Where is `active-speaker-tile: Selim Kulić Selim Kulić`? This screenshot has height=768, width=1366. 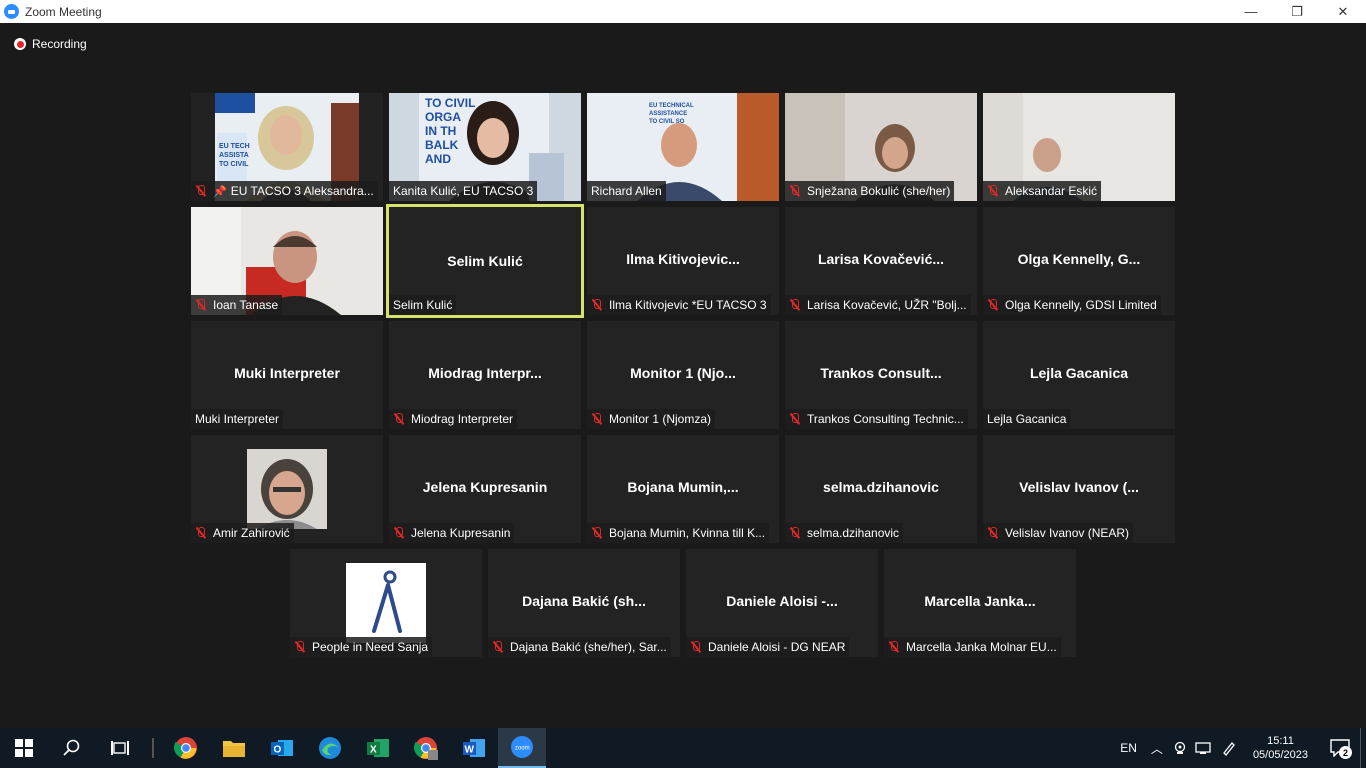 active-speaker-tile: Selim Kulić Selim Kulić is located at coordinates (485, 261).